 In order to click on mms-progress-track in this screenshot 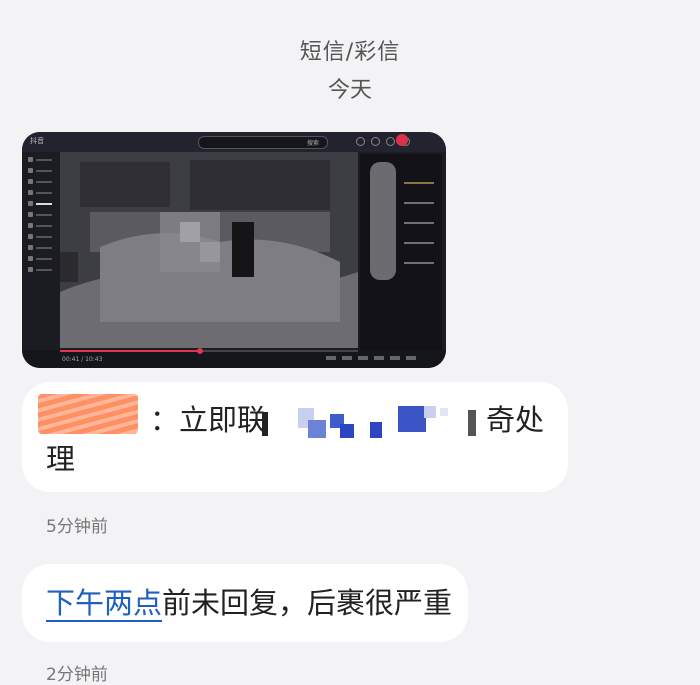, I will do `click(209, 351)`.